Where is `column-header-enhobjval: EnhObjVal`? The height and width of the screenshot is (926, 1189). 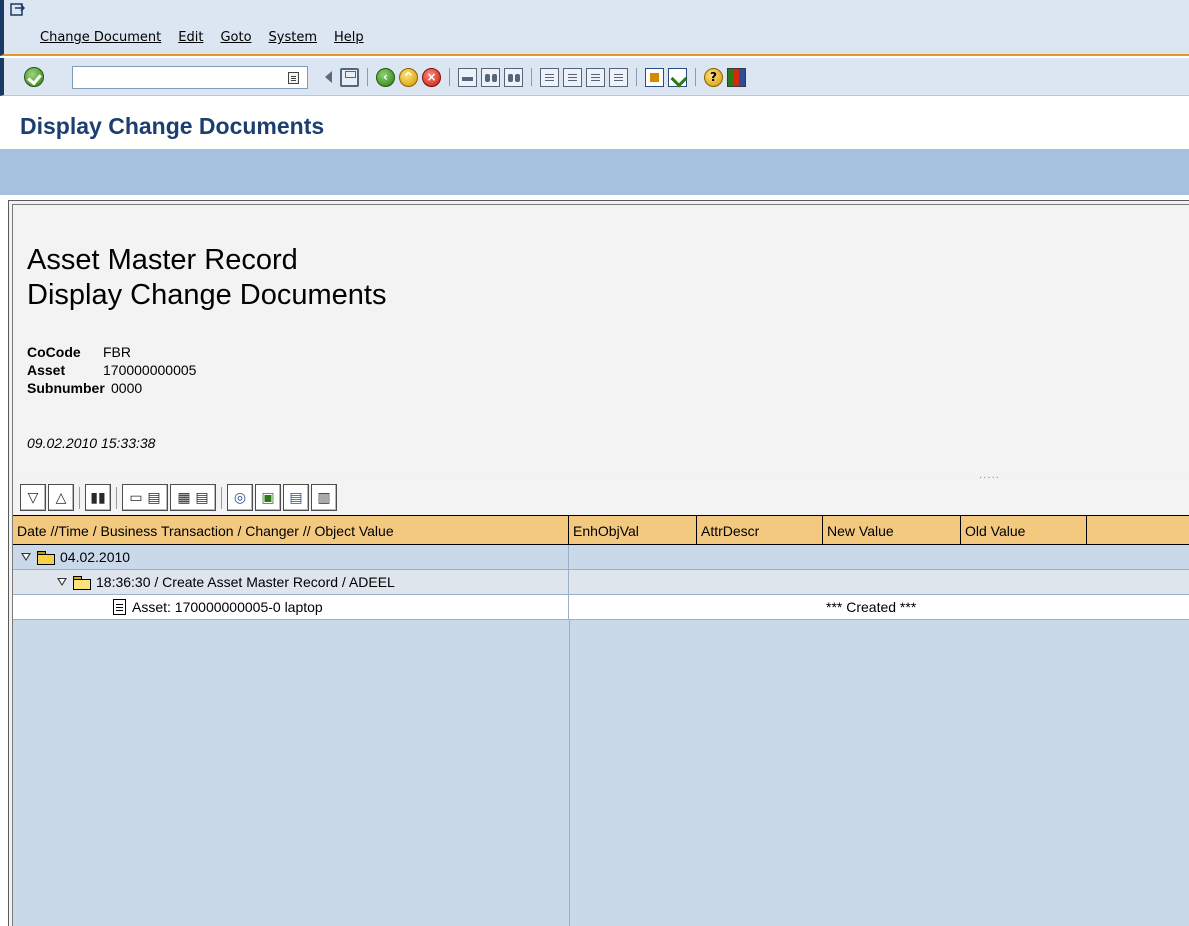 column-header-enhobjval: EnhObjVal is located at coordinates (633, 530).